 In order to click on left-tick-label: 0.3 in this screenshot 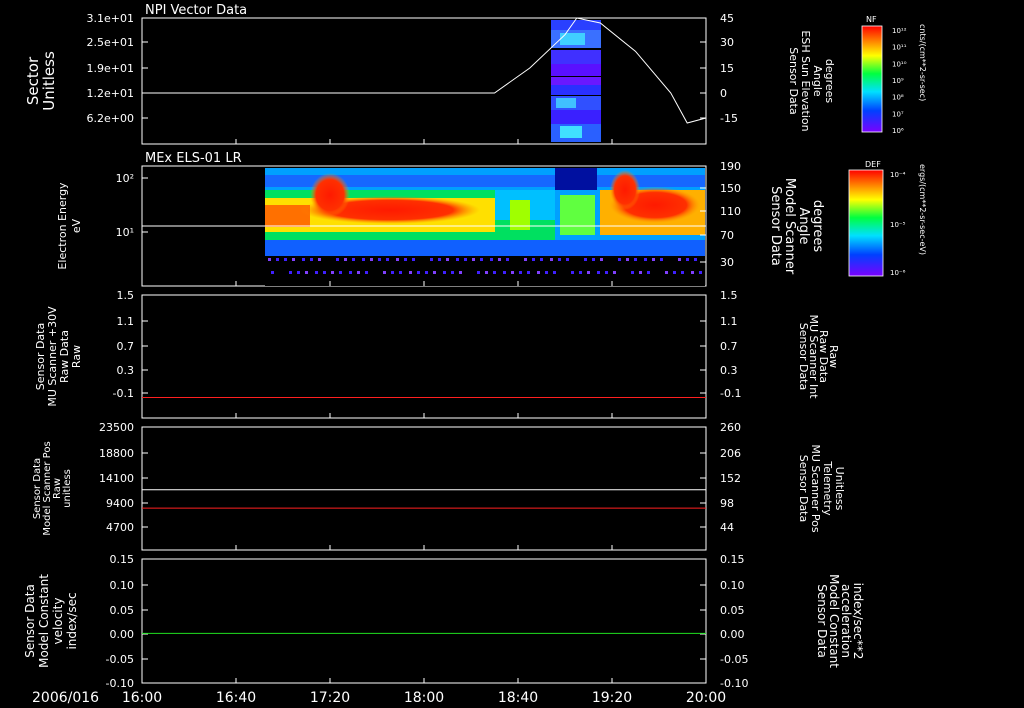, I will do `click(126, 370)`.